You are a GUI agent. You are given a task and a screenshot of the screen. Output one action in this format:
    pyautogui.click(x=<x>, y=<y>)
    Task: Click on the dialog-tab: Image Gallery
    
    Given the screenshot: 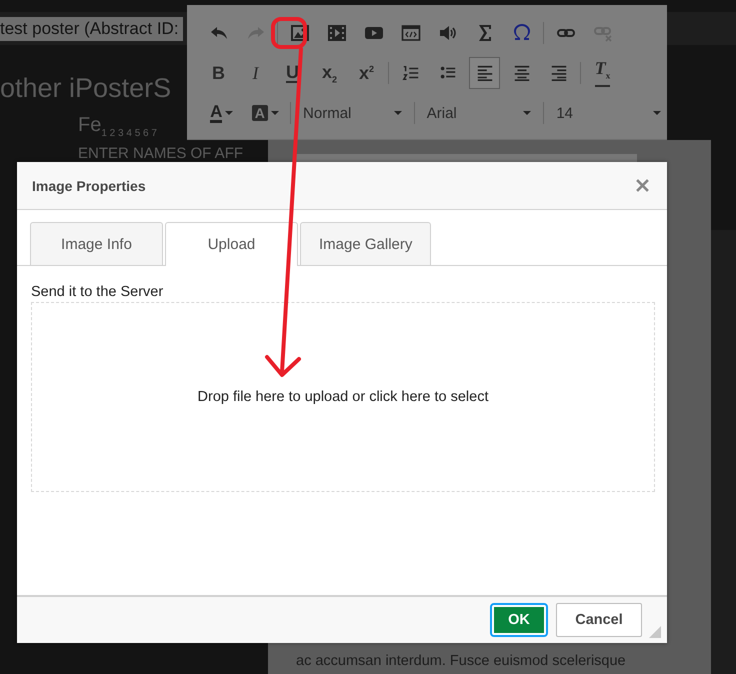 What is the action you would take?
    pyautogui.click(x=366, y=243)
    